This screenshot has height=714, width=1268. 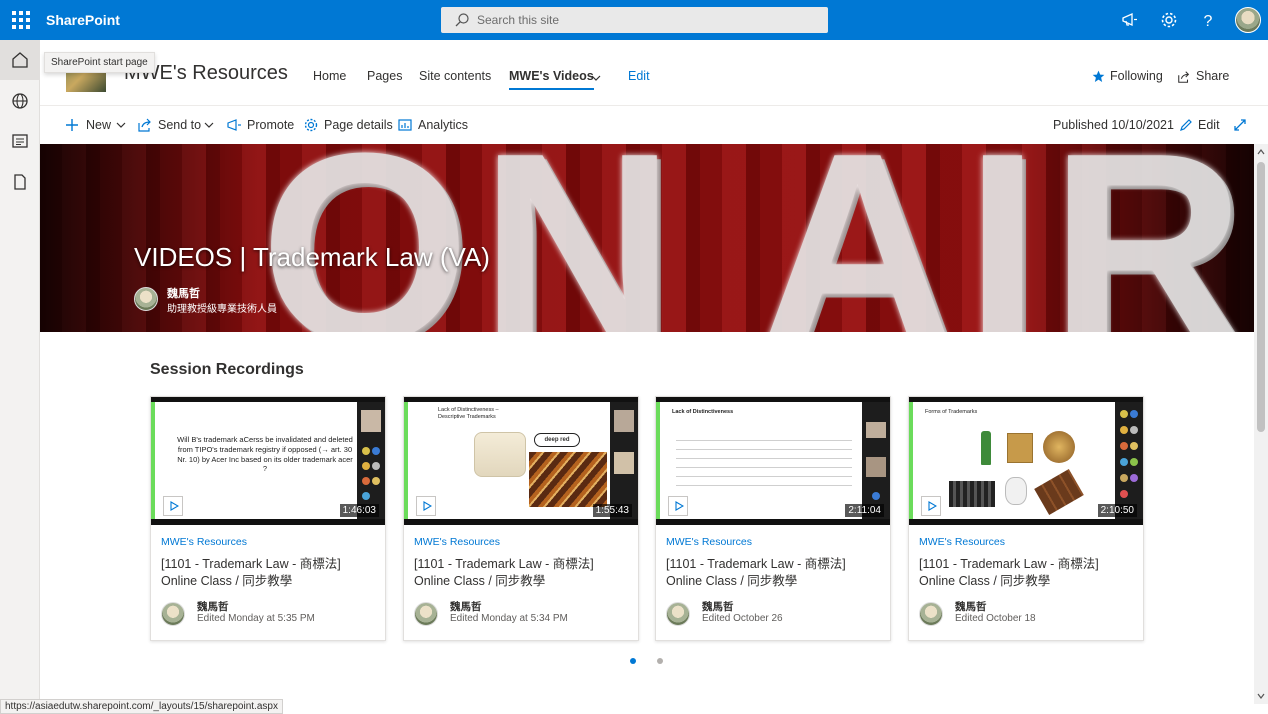 I want to click on lipstick-image, so click(x=568, y=479).